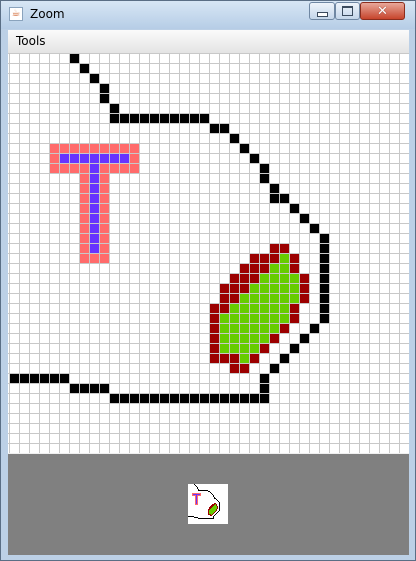 This screenshot has width=416, height=561. I want to click on window-title: Zoom, so click(47, 14).